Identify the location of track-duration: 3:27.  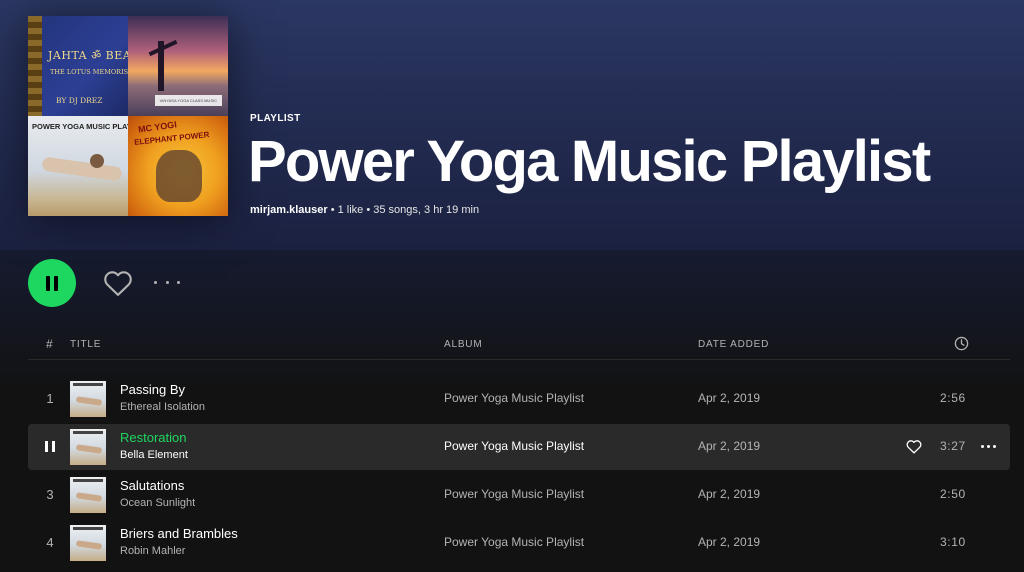
(953, 446).